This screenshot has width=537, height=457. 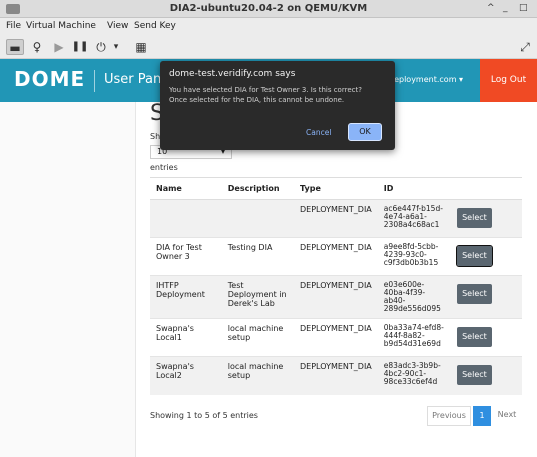 I want to click on menu-send-key: Send Key, so click(x=155, y=26).